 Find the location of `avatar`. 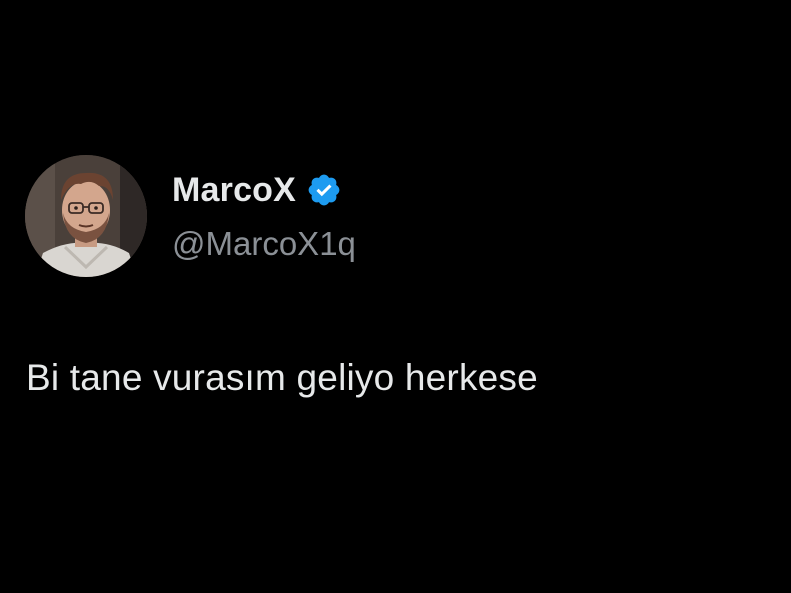

avatar is located at coordinates (86, 216).